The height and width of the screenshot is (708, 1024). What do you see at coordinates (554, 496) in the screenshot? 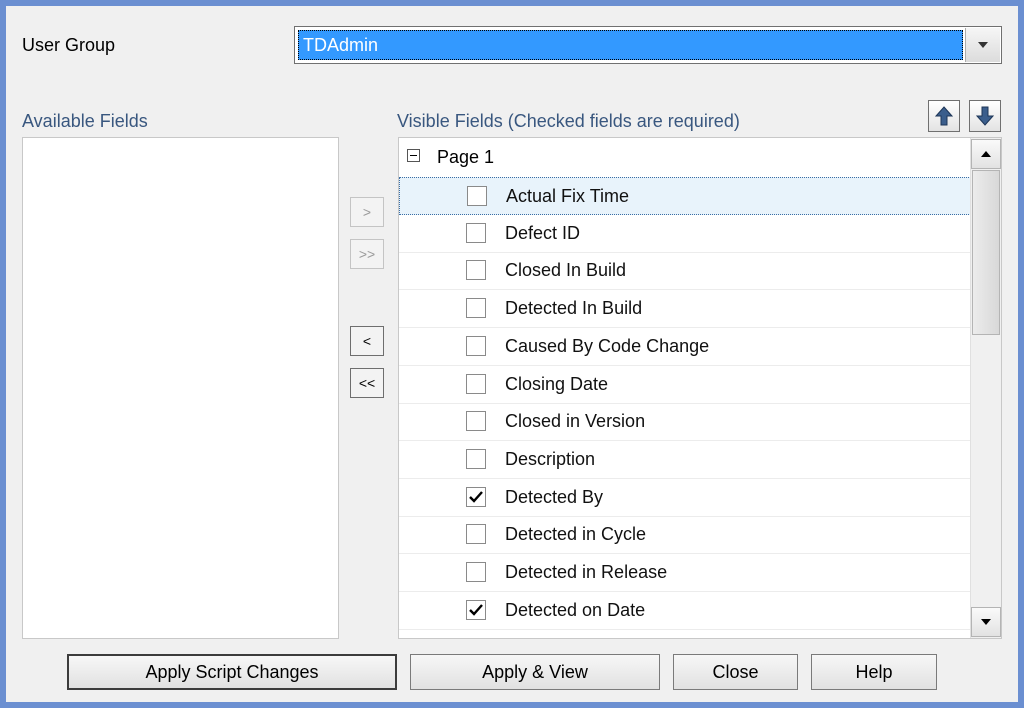
I see `field-row-label: Detected By` at bounding box center [554, 496].